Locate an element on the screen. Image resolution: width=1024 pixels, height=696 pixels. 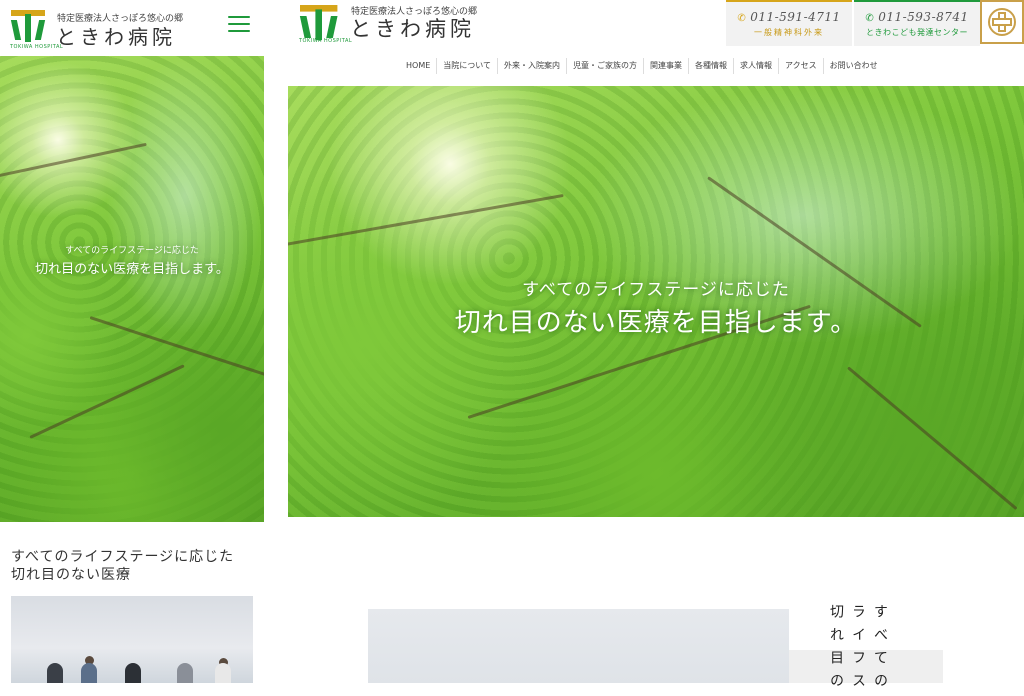
mobile-header: TOKIWA HOSPITAL 特定医療法人さっぽろ悠心の郷 ときわ病院 is located at coordinates (132, 28).